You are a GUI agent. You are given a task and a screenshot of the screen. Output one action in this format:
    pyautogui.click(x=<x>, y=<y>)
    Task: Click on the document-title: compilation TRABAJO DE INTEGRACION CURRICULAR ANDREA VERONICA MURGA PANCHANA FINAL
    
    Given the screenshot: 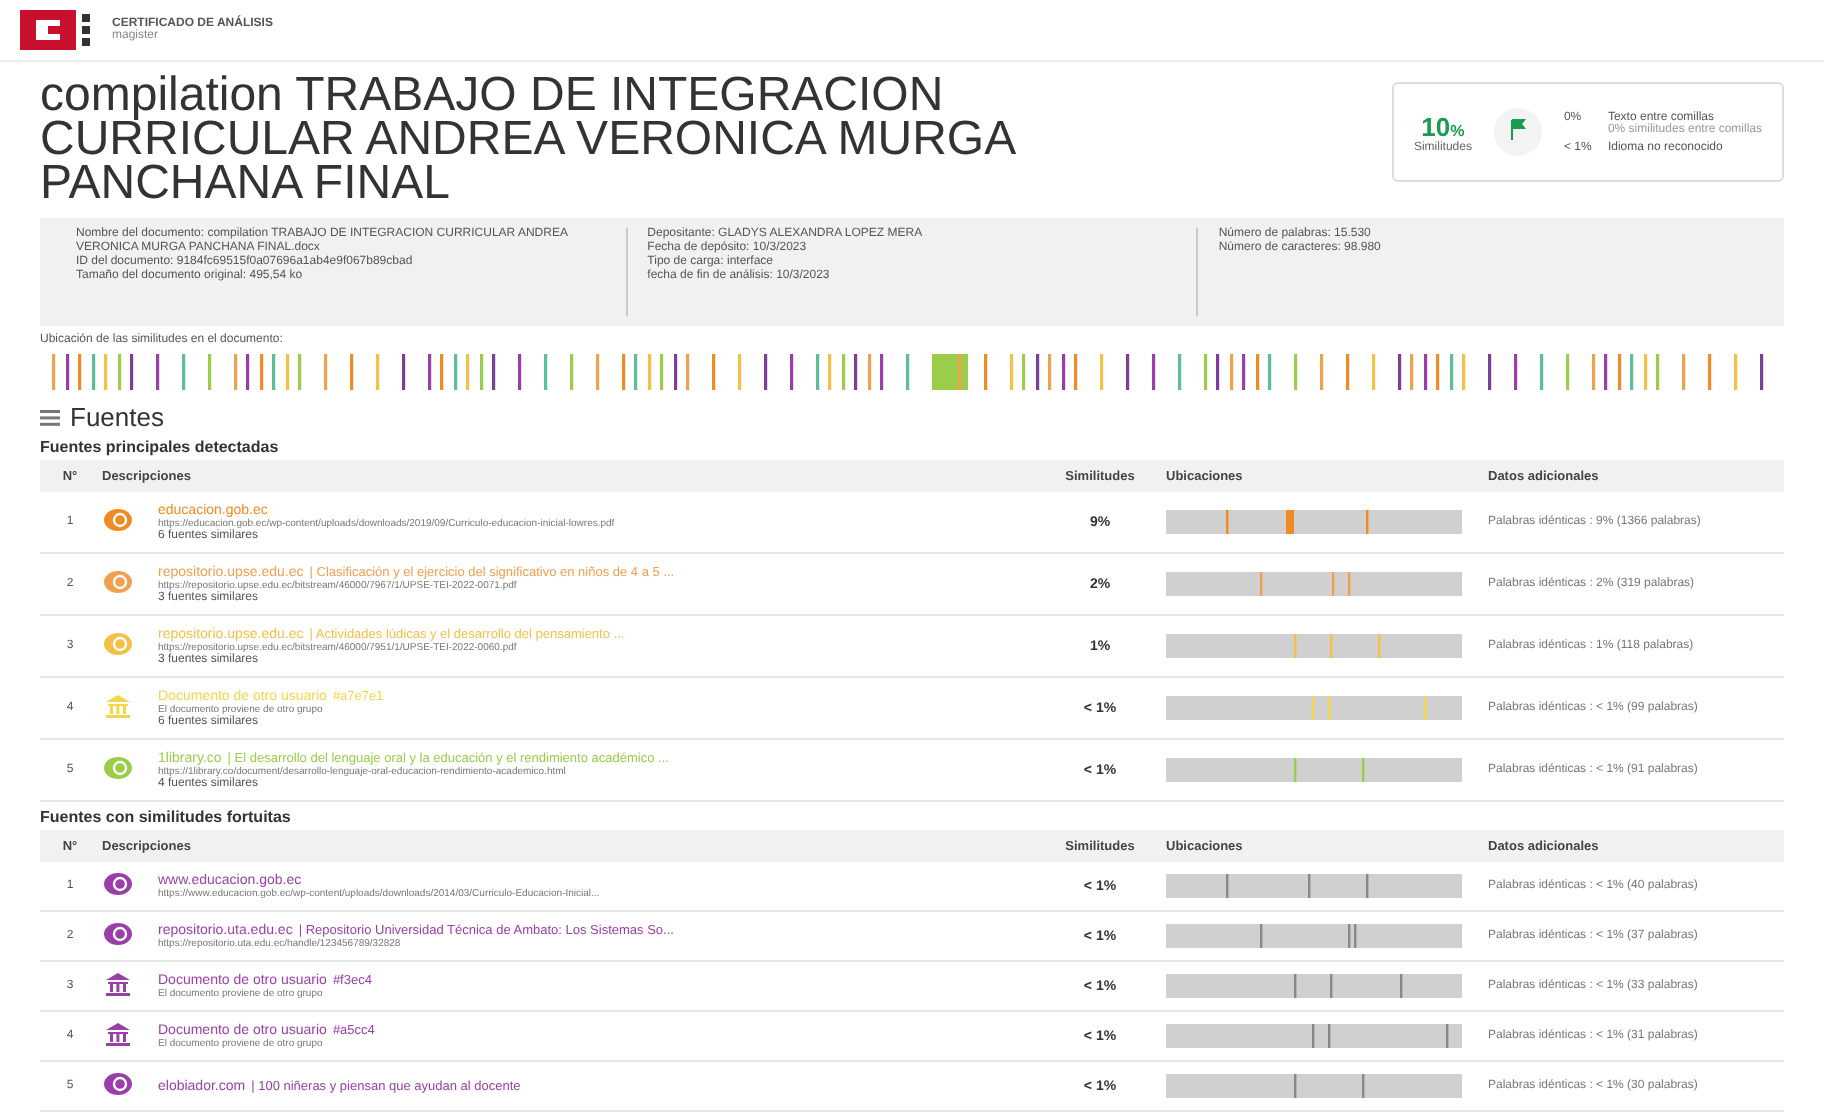 What is the action you would take?
    pyautogui.click(x=528, y=140)
    